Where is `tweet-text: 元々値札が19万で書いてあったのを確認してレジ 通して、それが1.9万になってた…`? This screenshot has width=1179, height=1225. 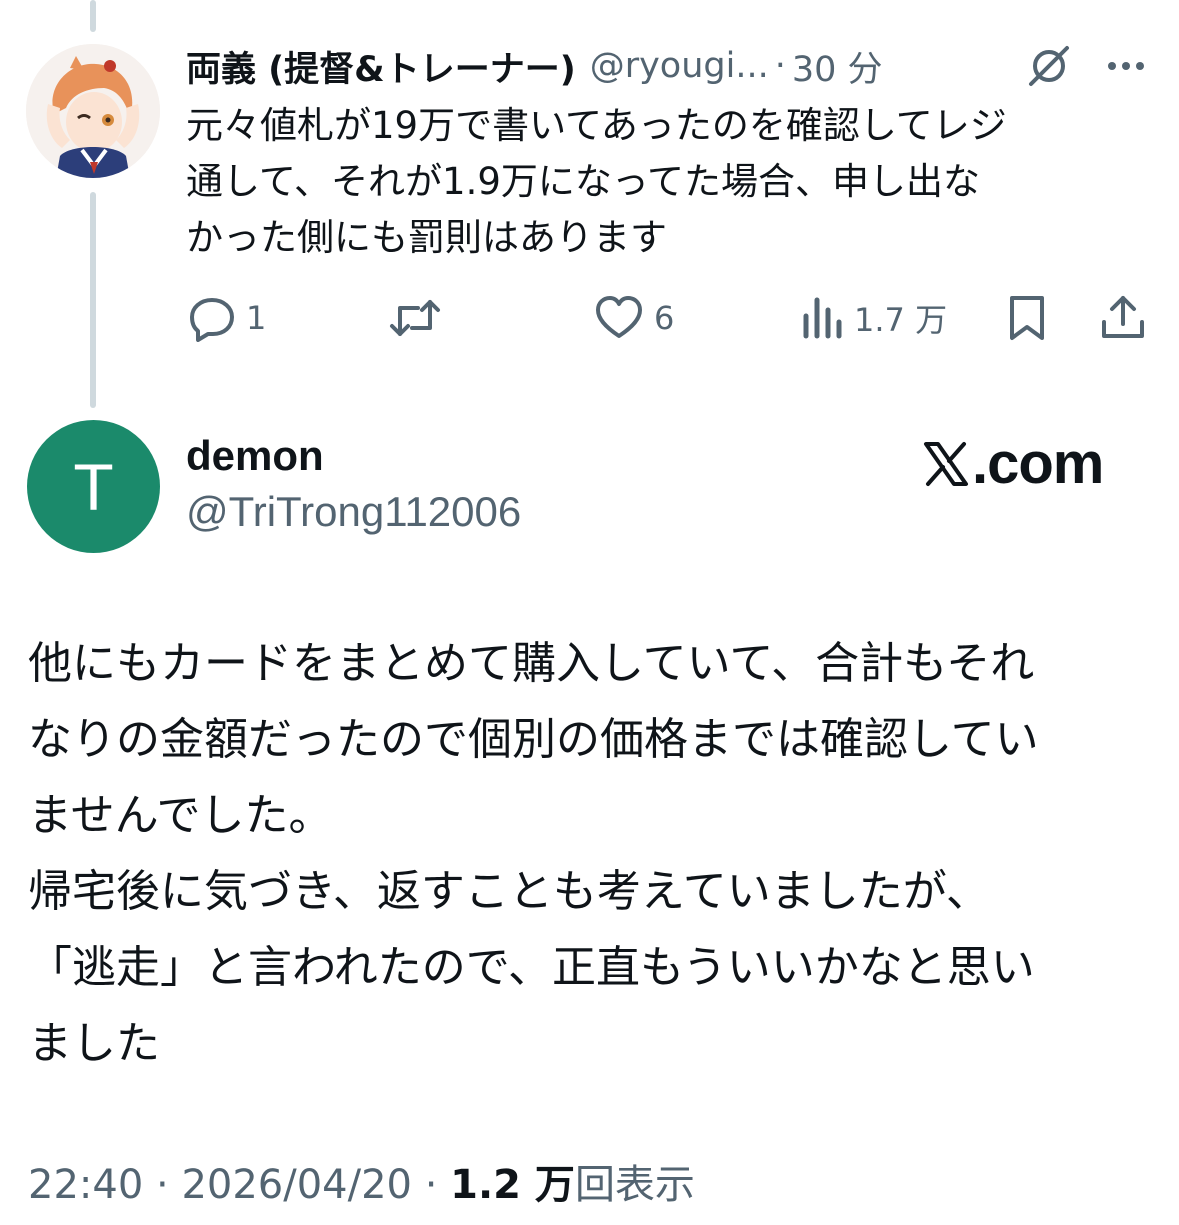
tweet-text: 元々値札が19万で書いてあったのを確認してレジ 通して、それが1.9万になってた… is located at coordinates (666, 182).